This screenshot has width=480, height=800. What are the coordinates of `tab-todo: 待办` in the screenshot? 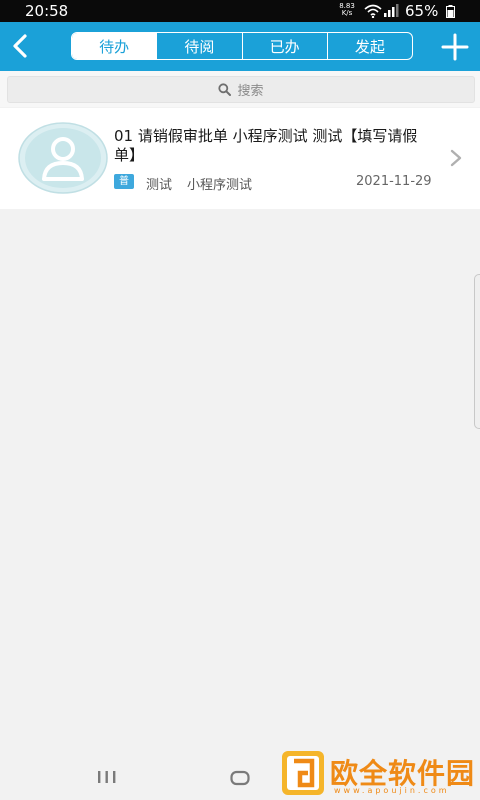 It's located at (114, 46).